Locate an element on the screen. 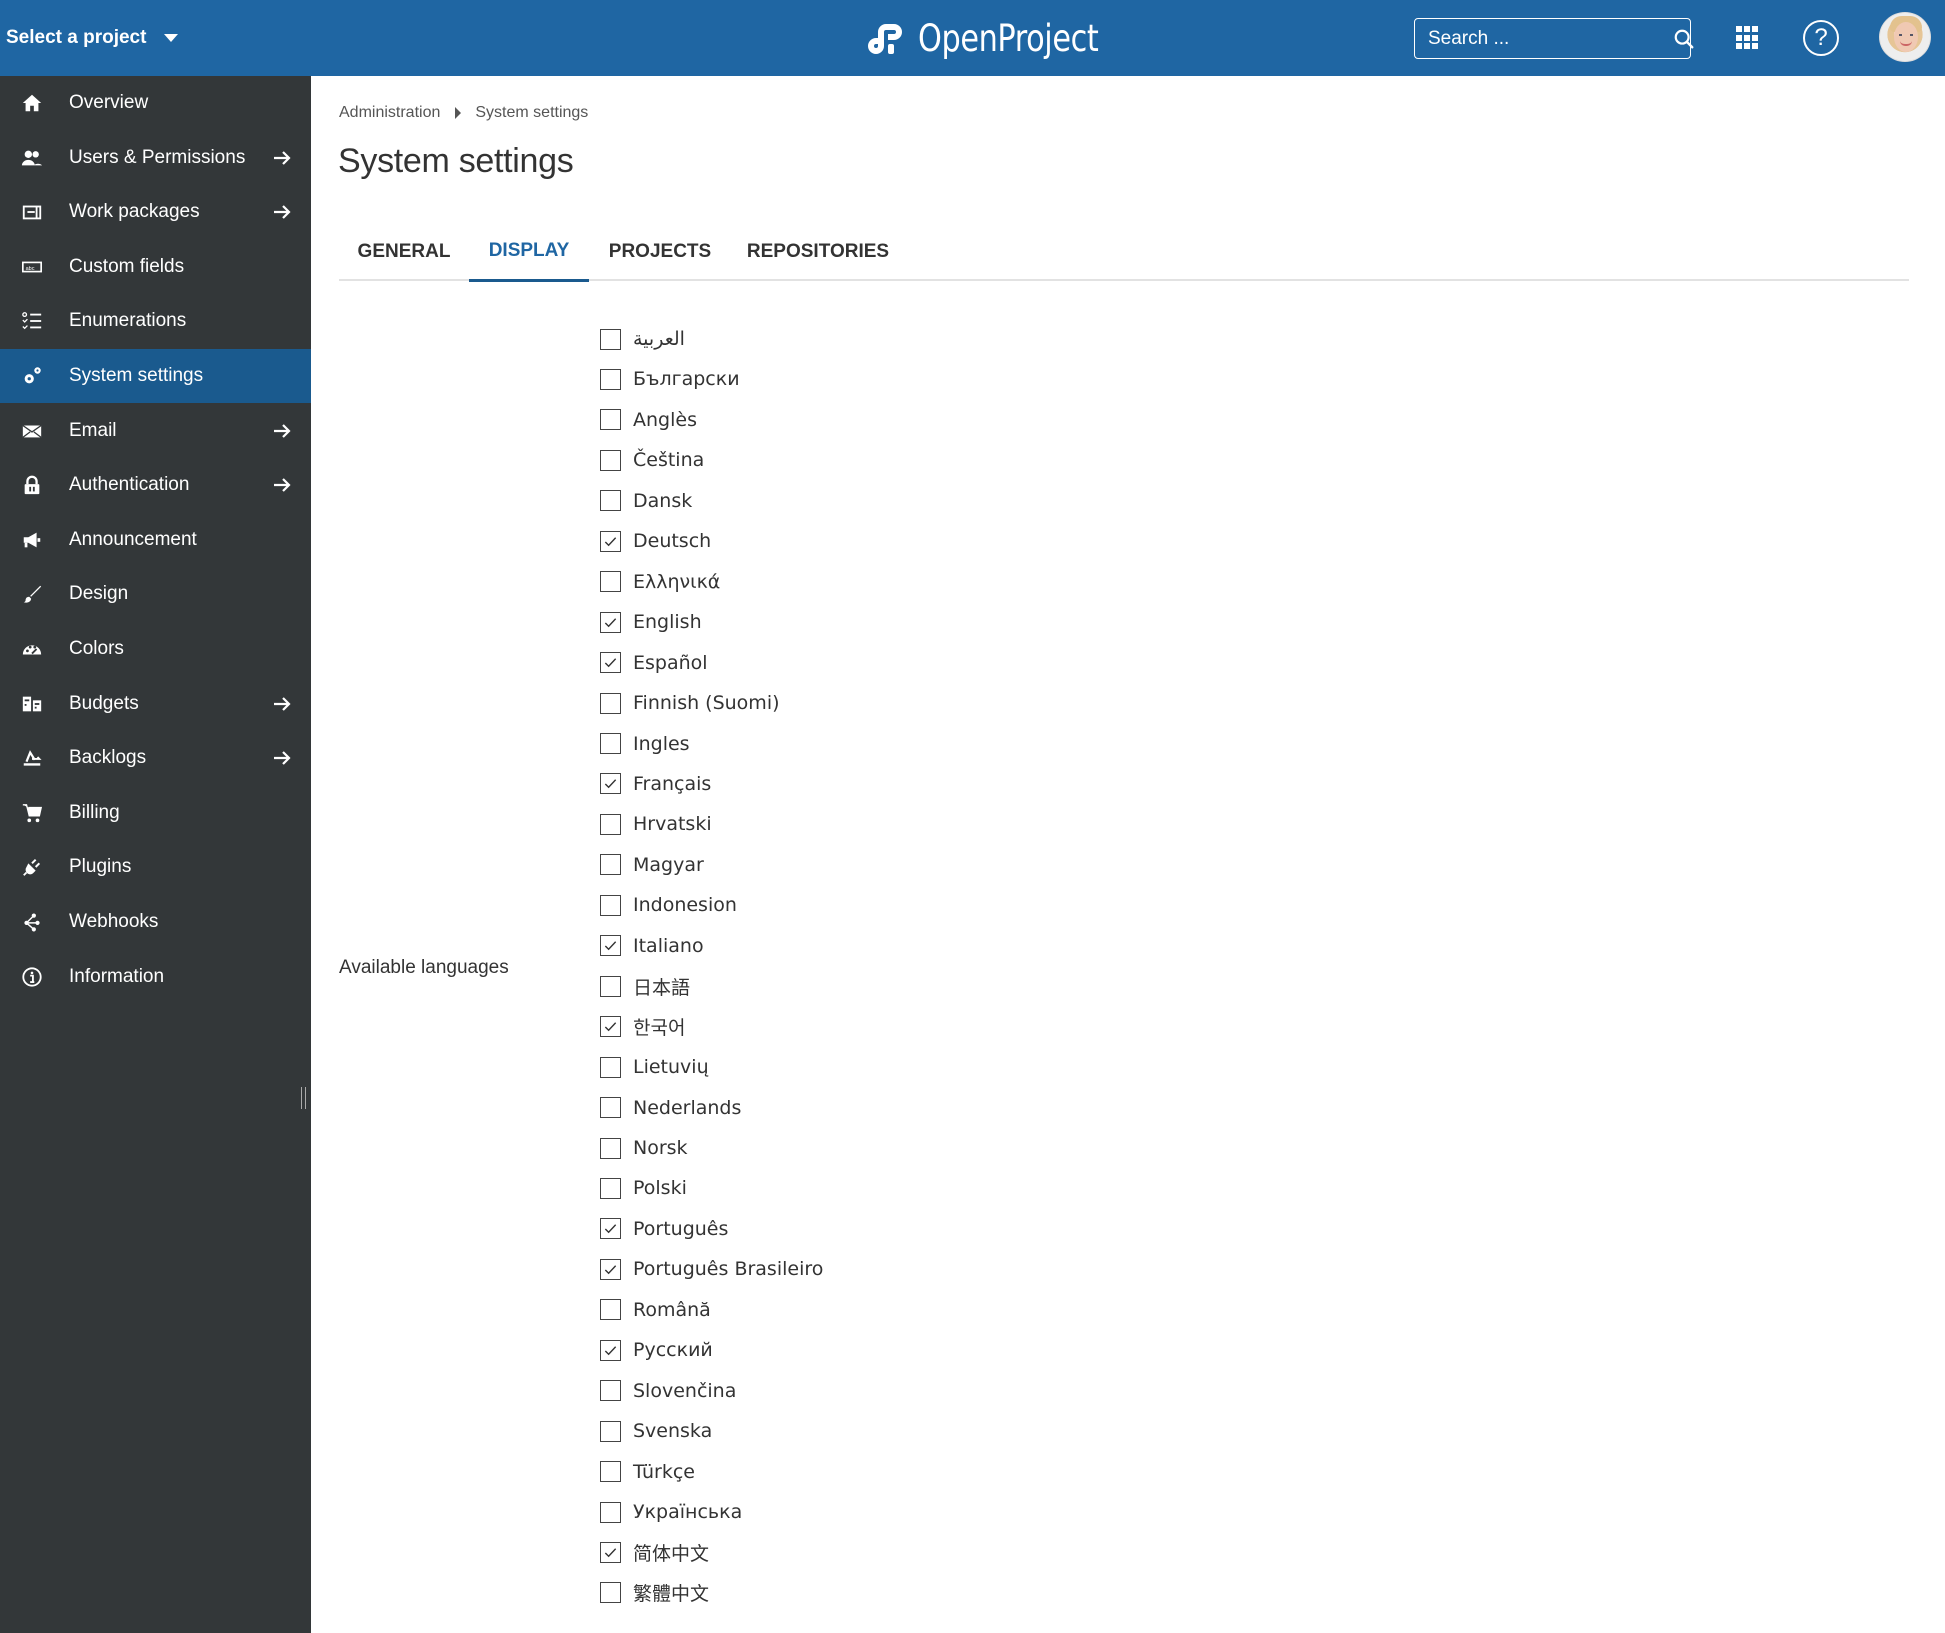 This screenshot has height=1633, width=1945. sidebar-item-announcement: Announcement is located at coordinates (155, 540).